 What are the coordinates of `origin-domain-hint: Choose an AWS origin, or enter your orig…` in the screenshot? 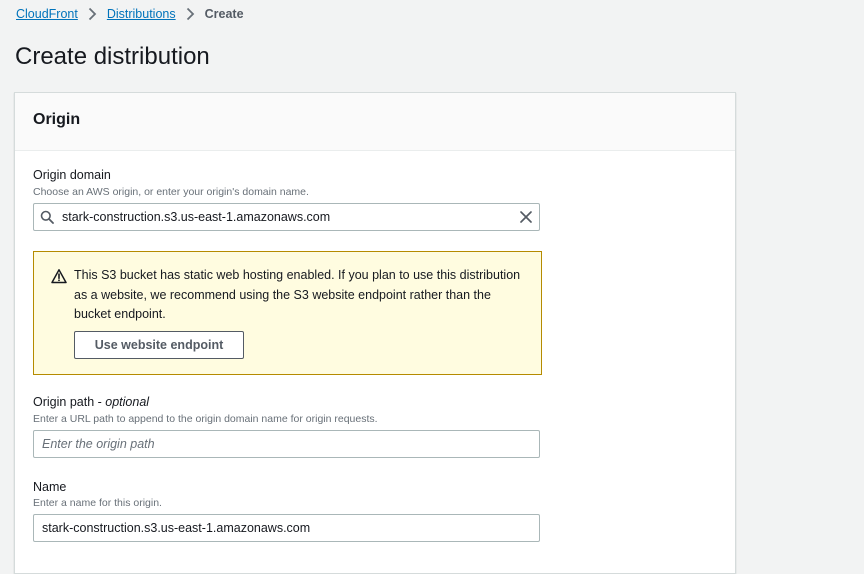 It's located at (171, 192).